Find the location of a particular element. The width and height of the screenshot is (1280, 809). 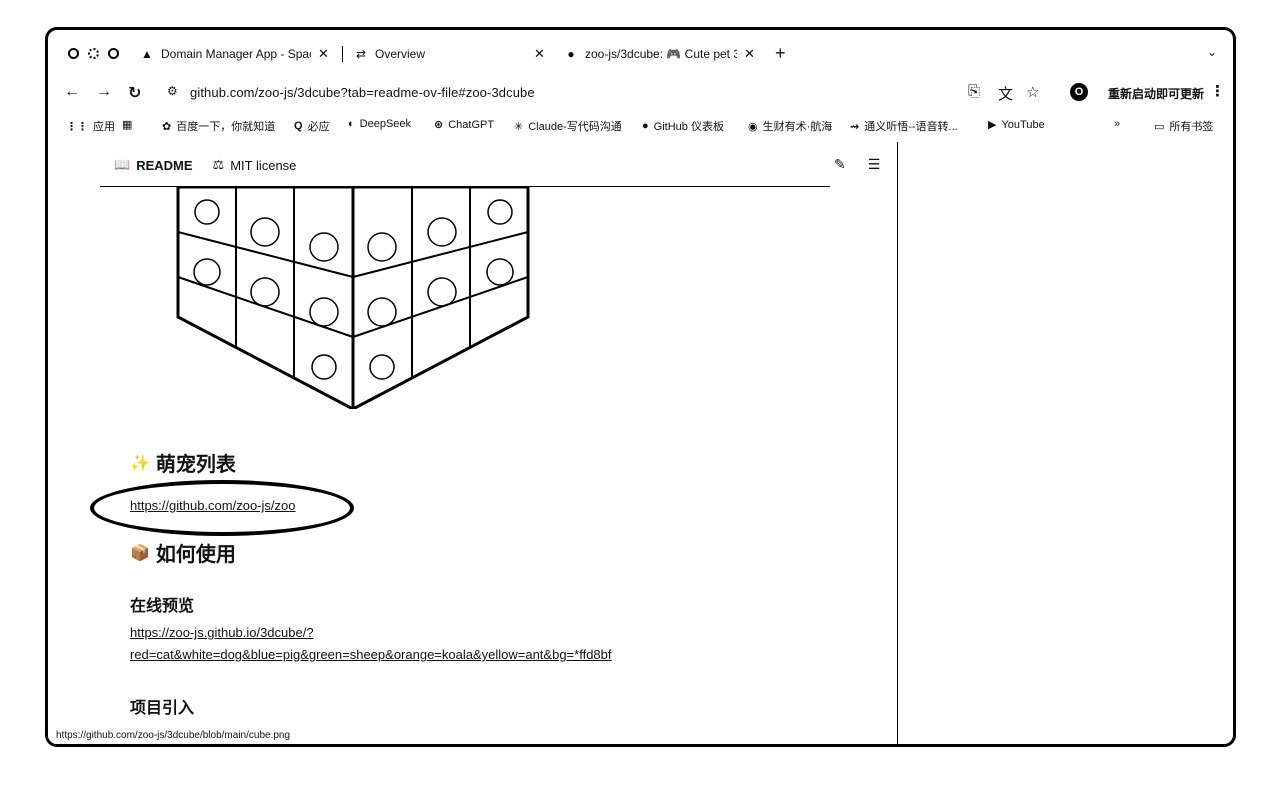

tab-title: zoo-js/3dcube: 🎮 Cute pet 3 is located at coordinates (661, 54).